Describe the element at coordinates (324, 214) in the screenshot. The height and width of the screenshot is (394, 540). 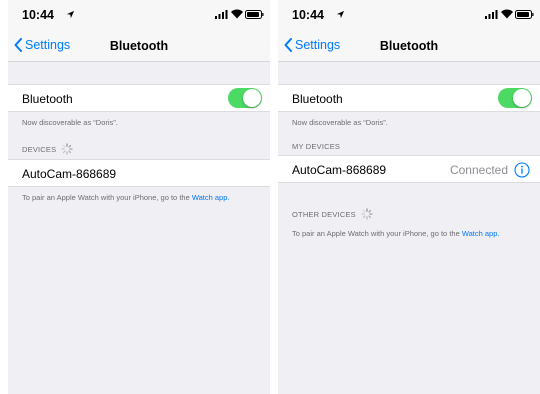
I see `other-devices-header-label: OTHER DEVICES` at that location.